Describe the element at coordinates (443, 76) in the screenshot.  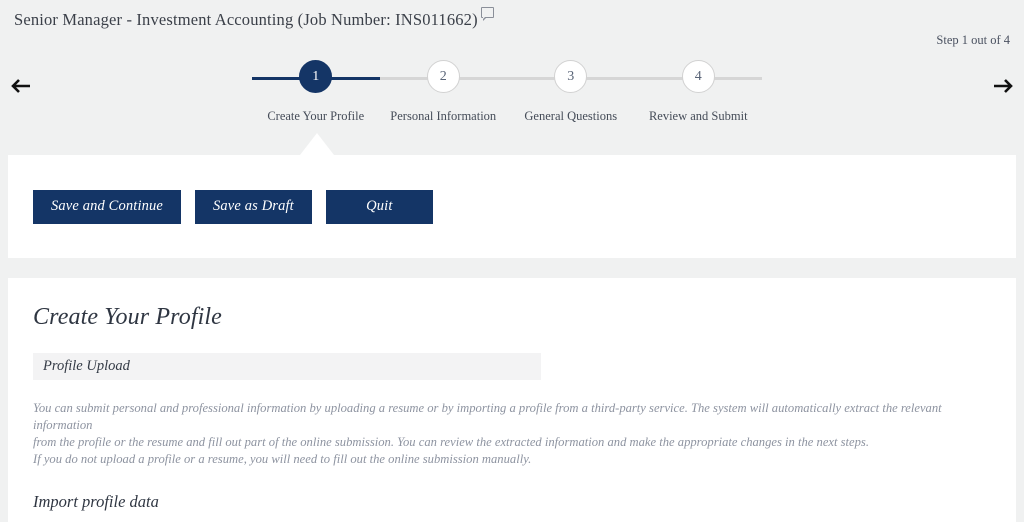
I see `step-number-2: 2` at that location.